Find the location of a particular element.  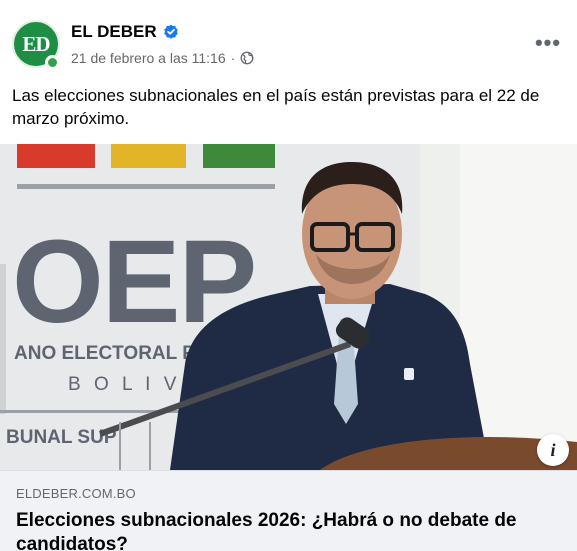

stripe-green is located at coordinates (239, 156).